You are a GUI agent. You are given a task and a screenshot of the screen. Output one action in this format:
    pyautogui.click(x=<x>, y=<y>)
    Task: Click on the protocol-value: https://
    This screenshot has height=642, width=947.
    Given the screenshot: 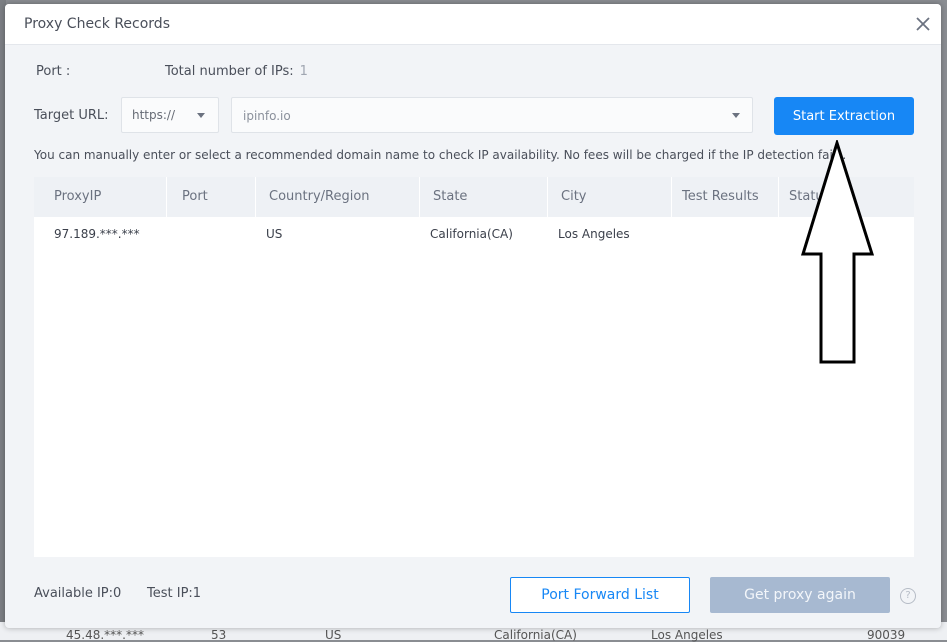 What is the action you would take?
    pyautogui.click(x=154, y=115)
    